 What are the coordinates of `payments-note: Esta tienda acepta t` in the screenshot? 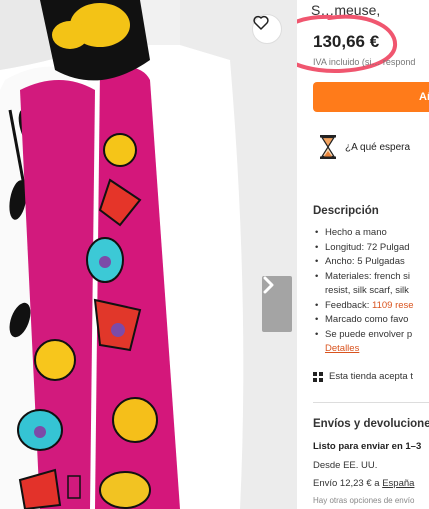 It's located at (363, 376).